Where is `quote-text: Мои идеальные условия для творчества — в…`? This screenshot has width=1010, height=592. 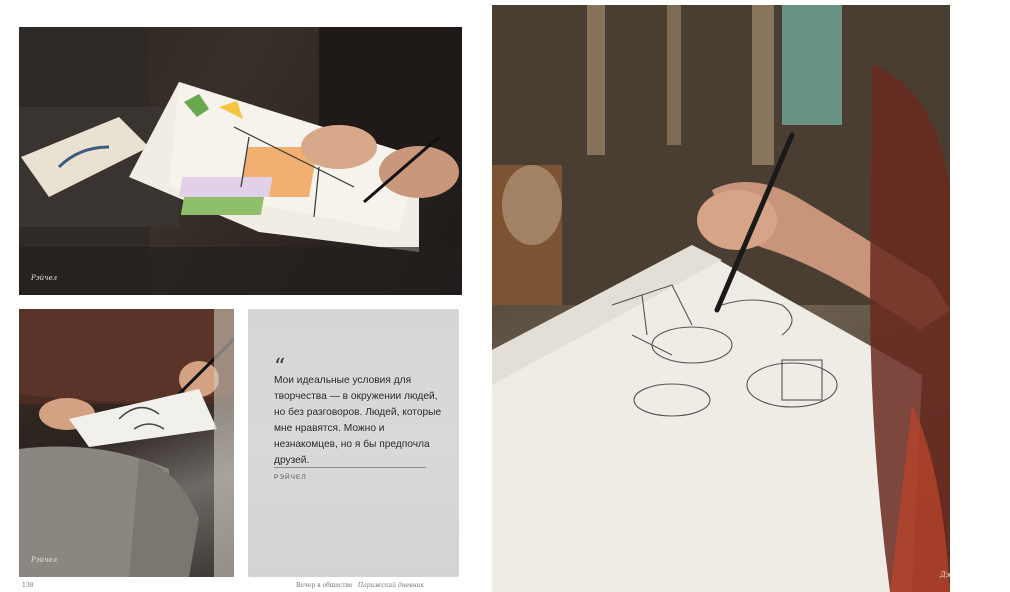 quote-text: Мои идеальные условия для творчества — в… is located at coordinates (358, 420).